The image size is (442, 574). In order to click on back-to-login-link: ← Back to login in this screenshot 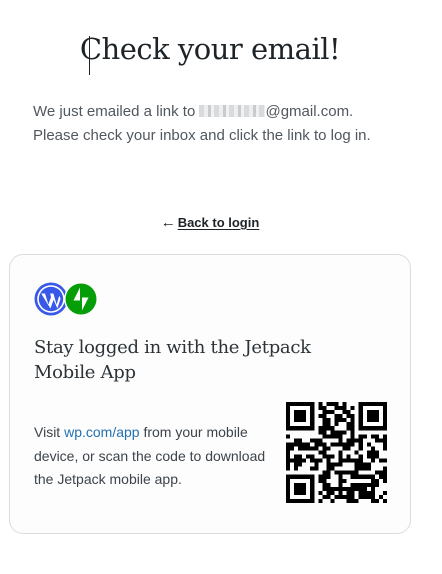, I will do `click(210, 222)`.